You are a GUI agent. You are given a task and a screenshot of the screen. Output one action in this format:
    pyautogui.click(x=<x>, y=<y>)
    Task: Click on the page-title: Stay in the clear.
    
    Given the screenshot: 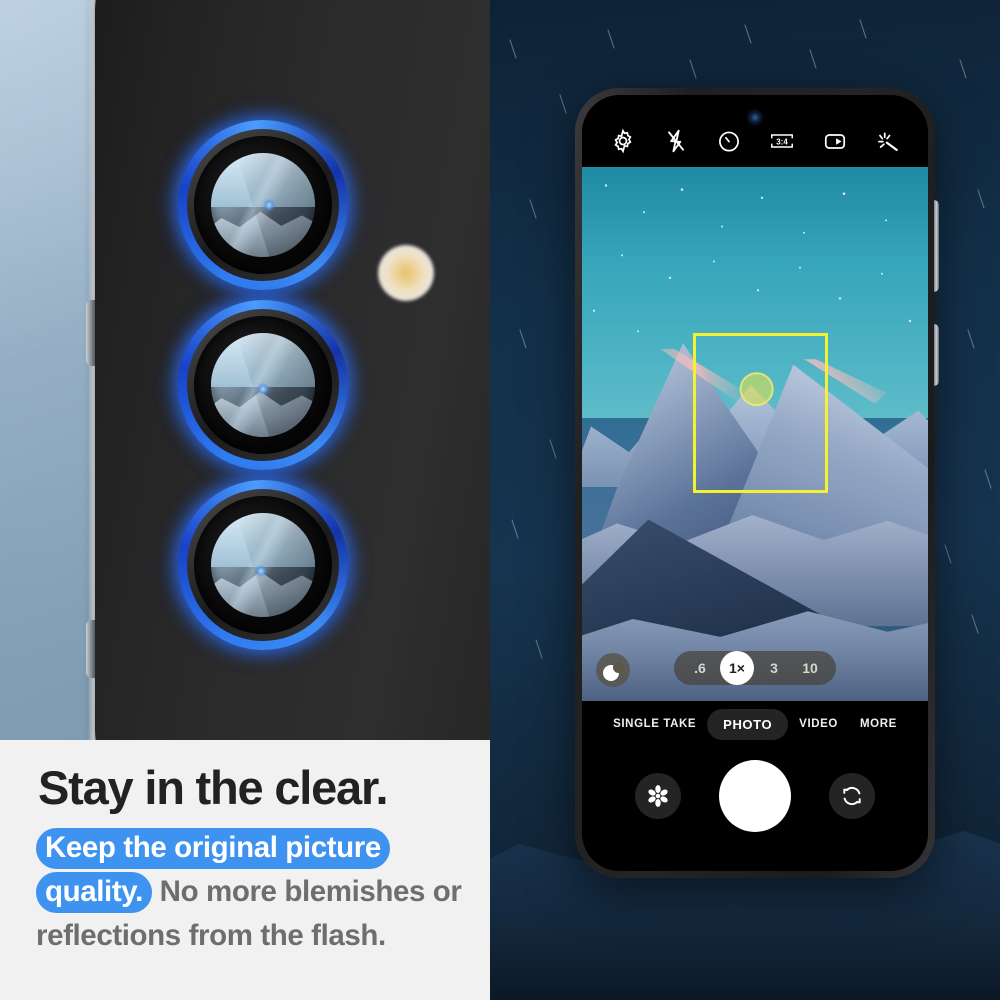 What is the action you would take?
    pyautogui.click(x=213, y=787)
    